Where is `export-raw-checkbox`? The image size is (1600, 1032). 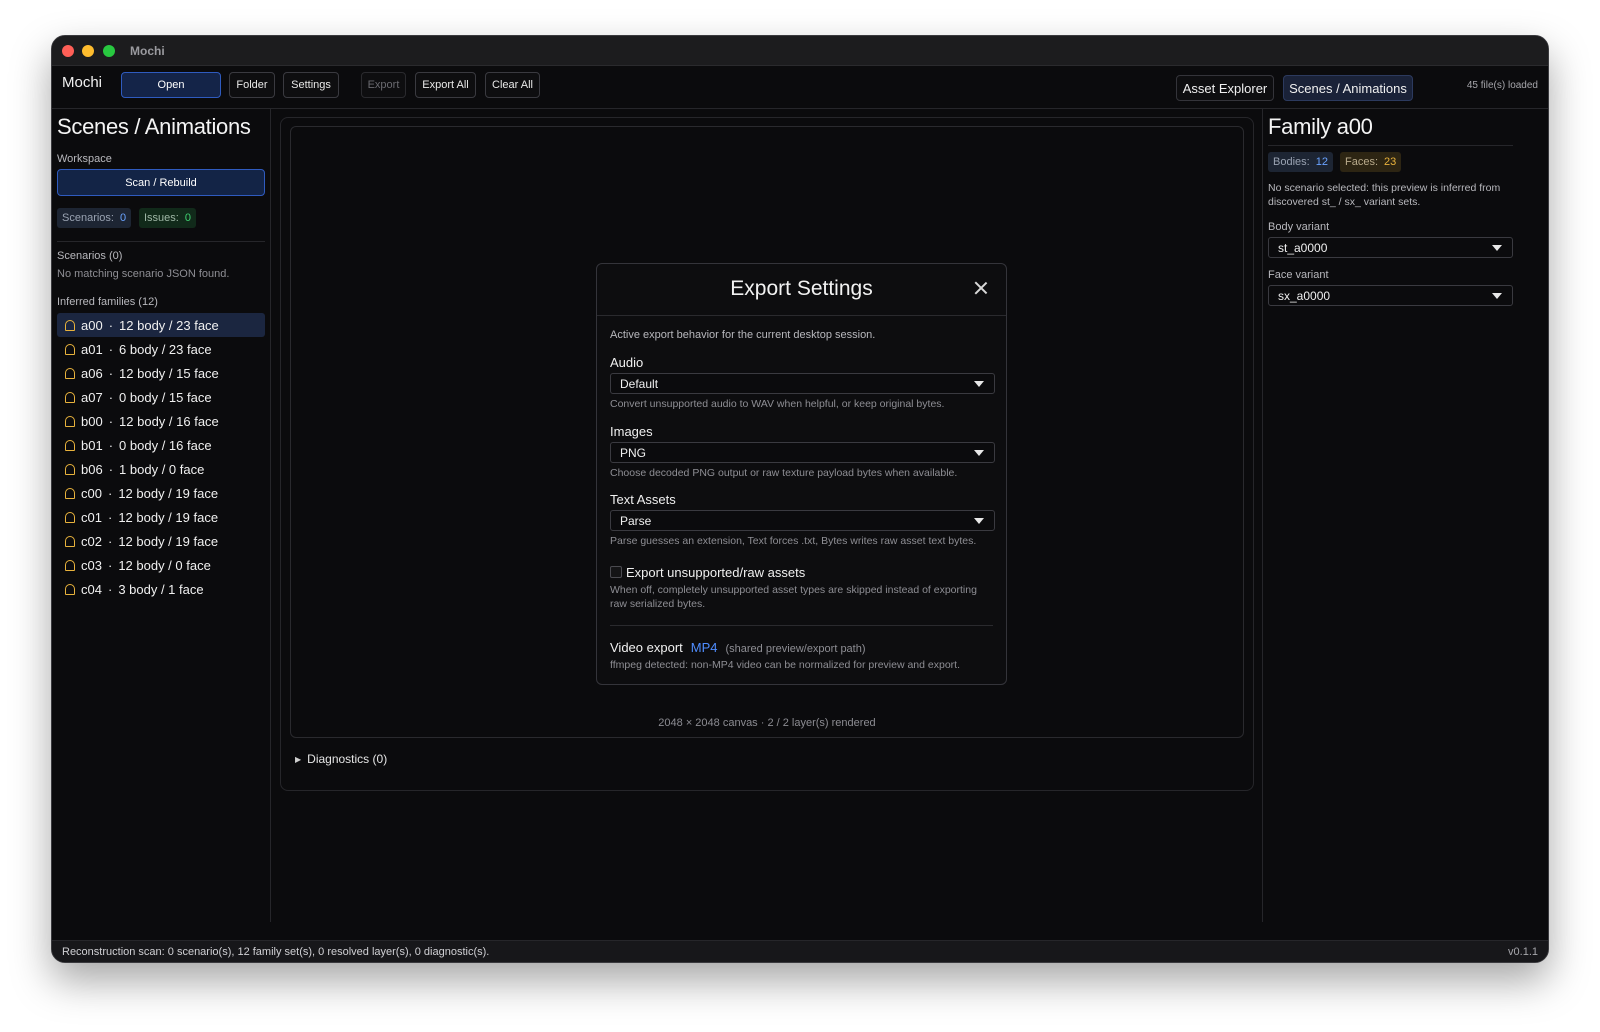 export-raw-checkbox is located at coordinates (616, 572).